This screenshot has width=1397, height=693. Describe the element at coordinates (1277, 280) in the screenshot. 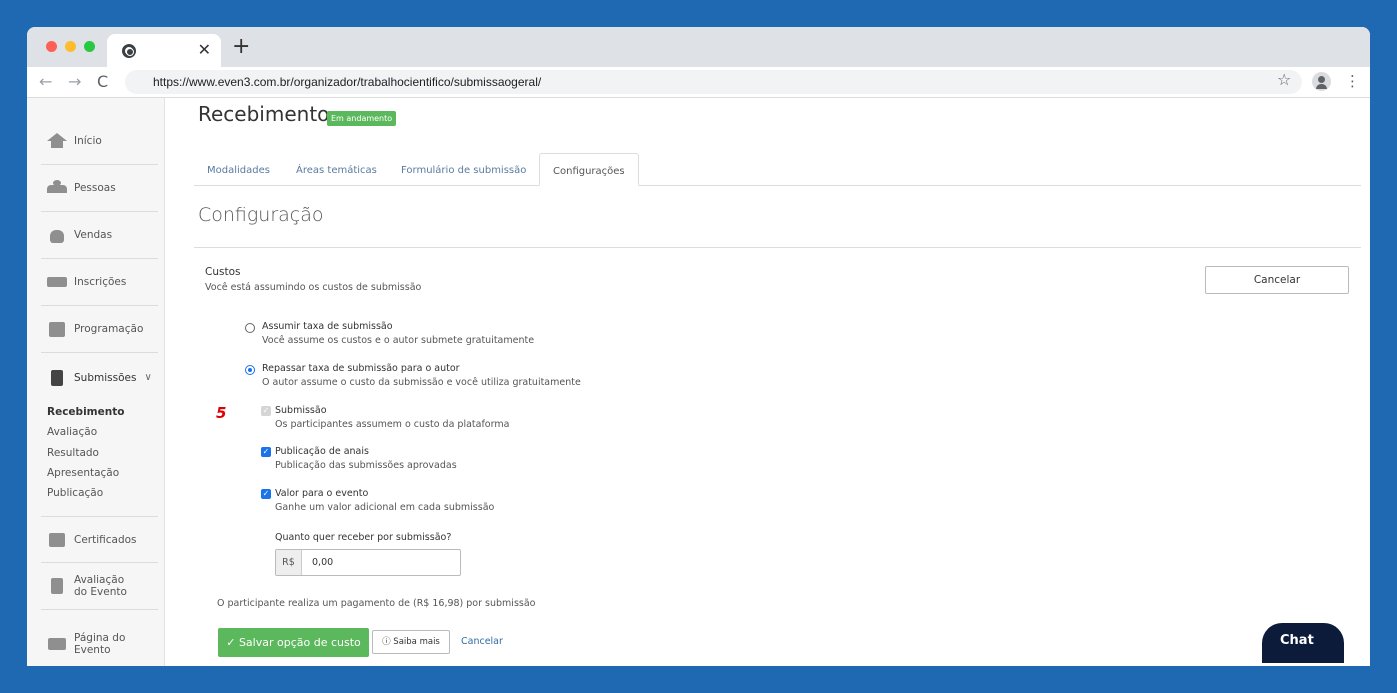

I see `cancel-button: Cancelar` at that location.